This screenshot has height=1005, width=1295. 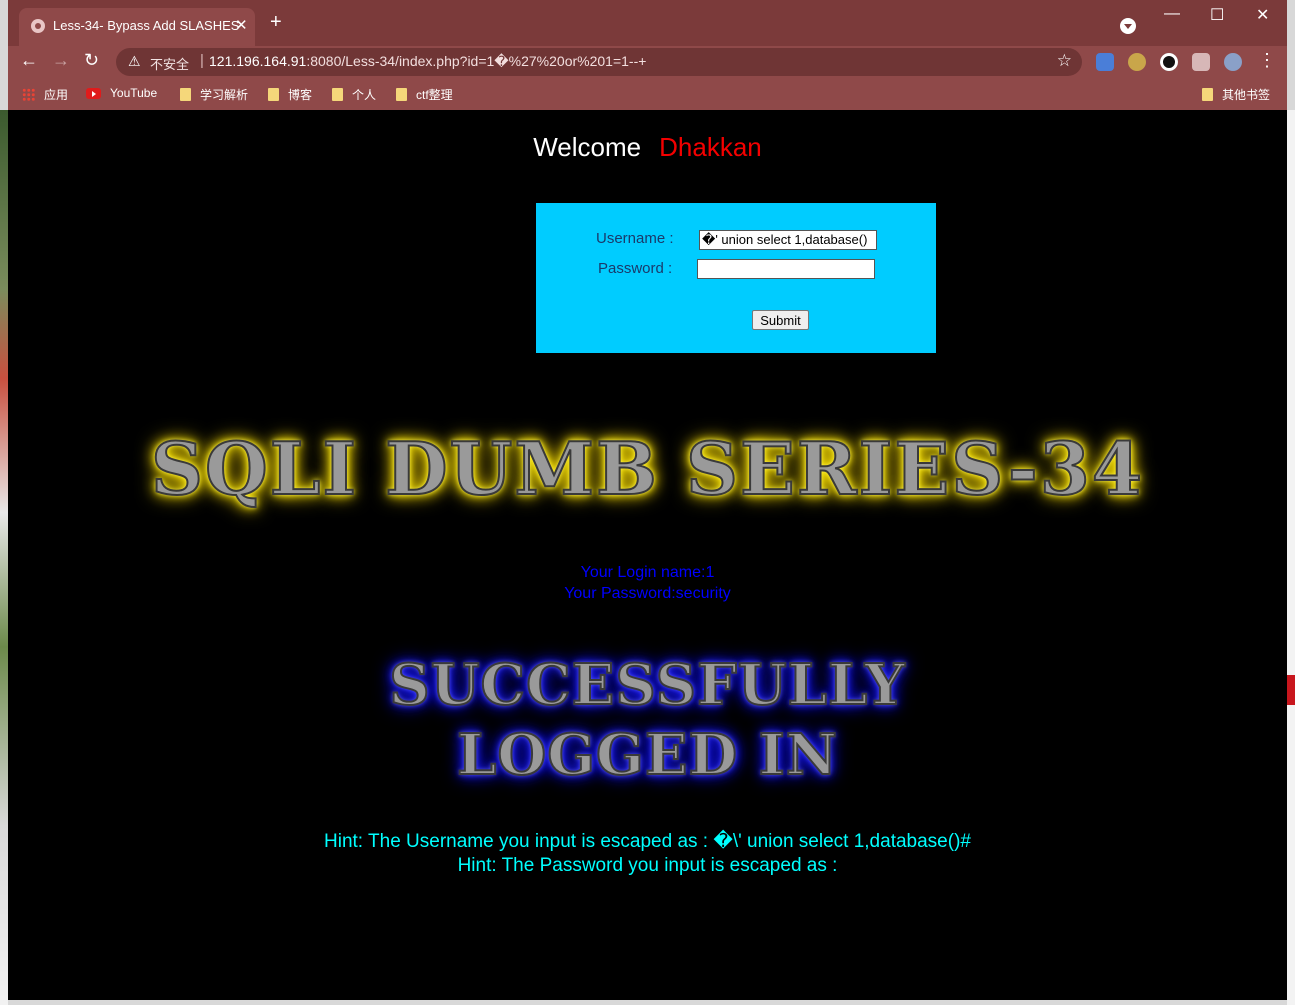 I want to click on tab-close-icon: ✕, so click(x=241, y=25).